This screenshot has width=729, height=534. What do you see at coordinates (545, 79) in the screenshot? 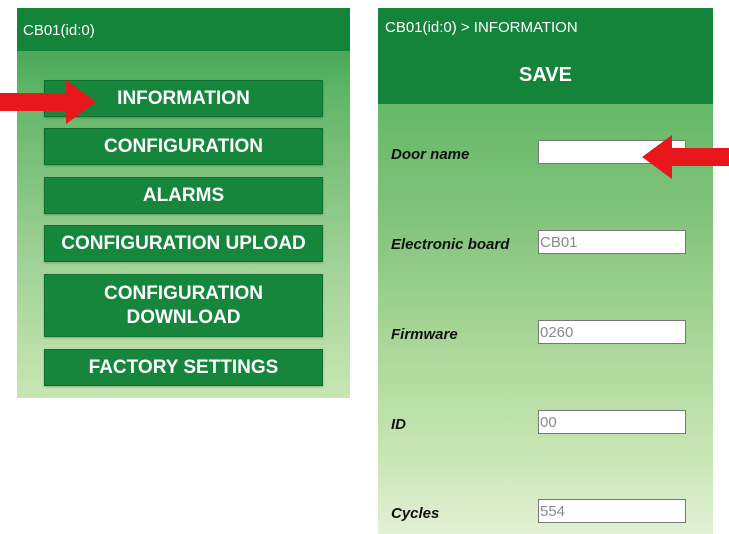
I see `save-button: SAVE` at bounding box center [545, 79].